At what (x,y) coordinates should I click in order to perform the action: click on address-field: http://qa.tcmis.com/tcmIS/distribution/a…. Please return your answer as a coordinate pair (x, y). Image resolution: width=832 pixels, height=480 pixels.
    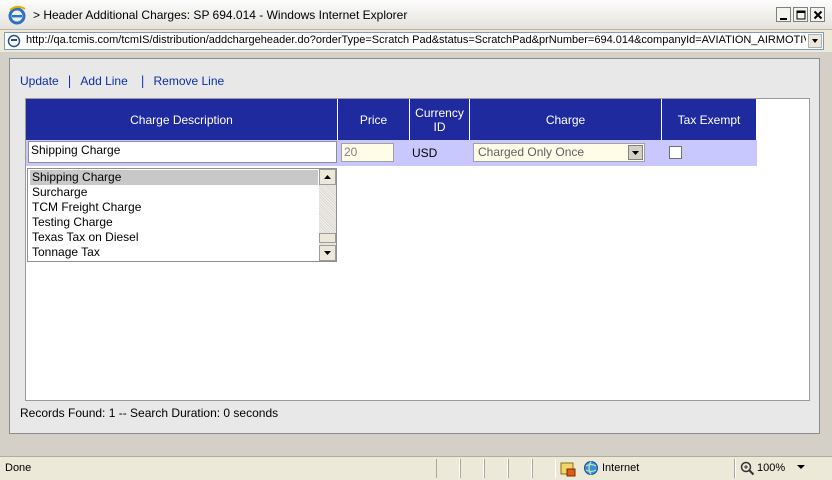
    Looking at the image, I should click on (414, 41).